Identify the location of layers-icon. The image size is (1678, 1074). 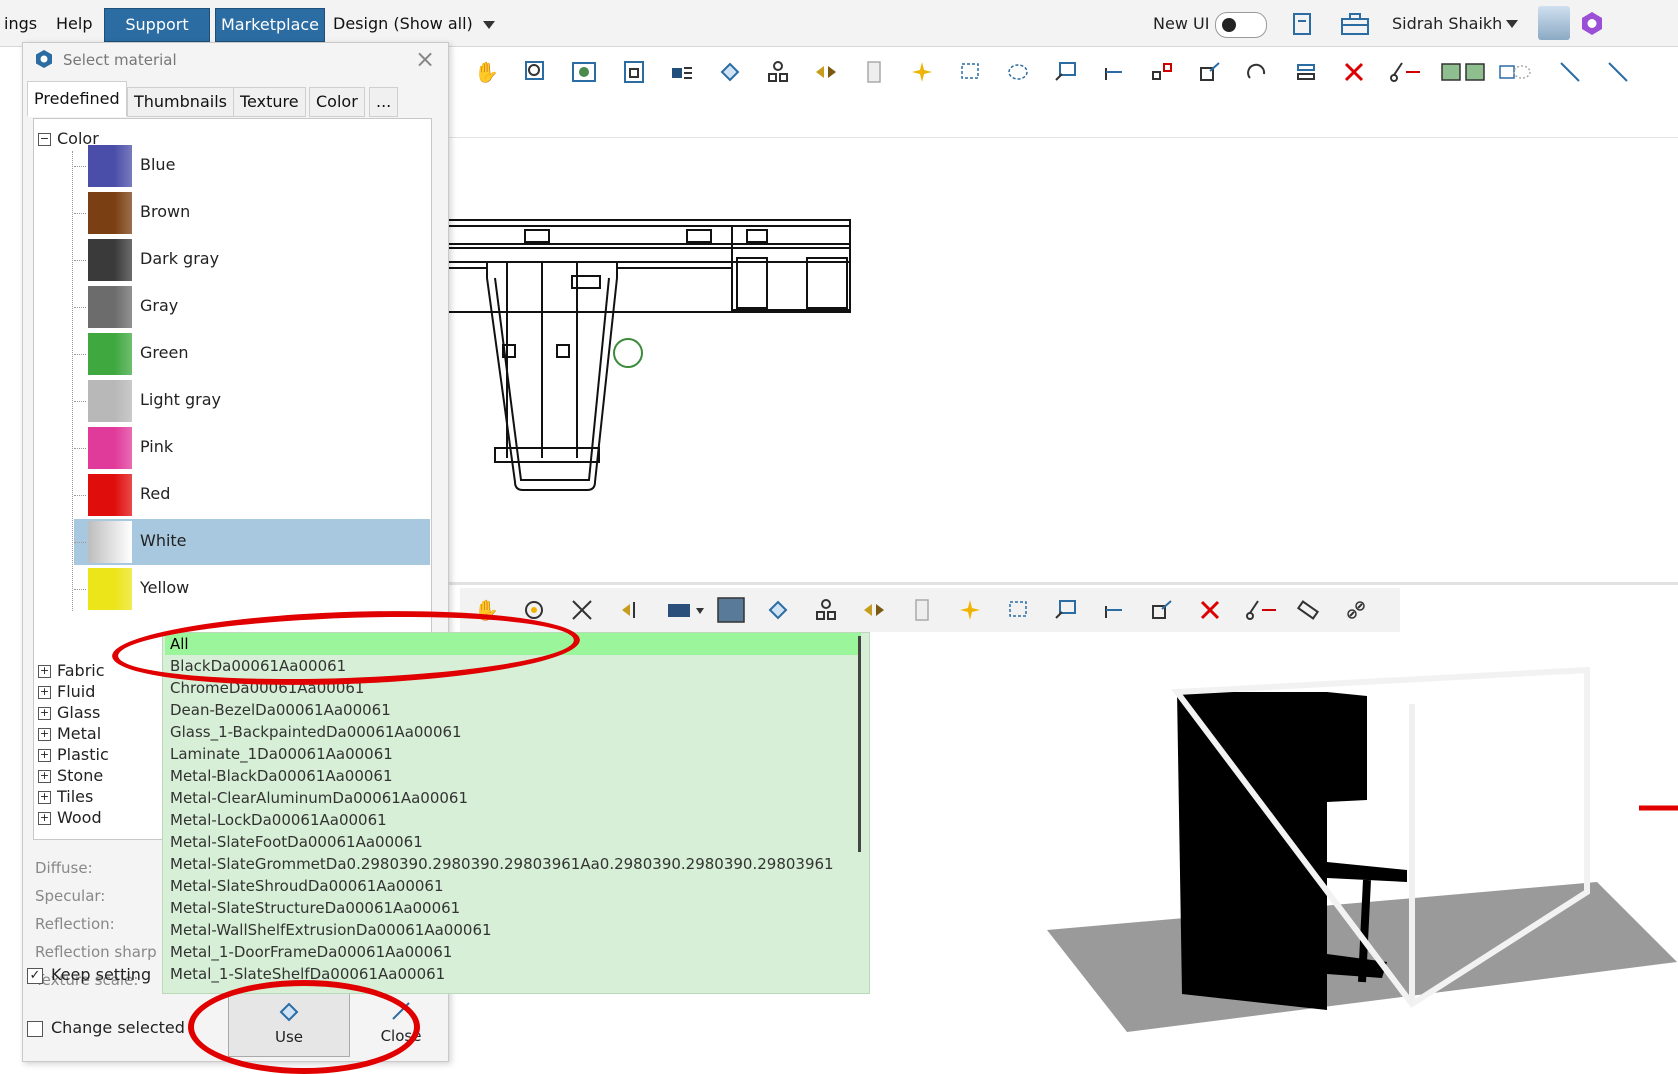
(682, 72).